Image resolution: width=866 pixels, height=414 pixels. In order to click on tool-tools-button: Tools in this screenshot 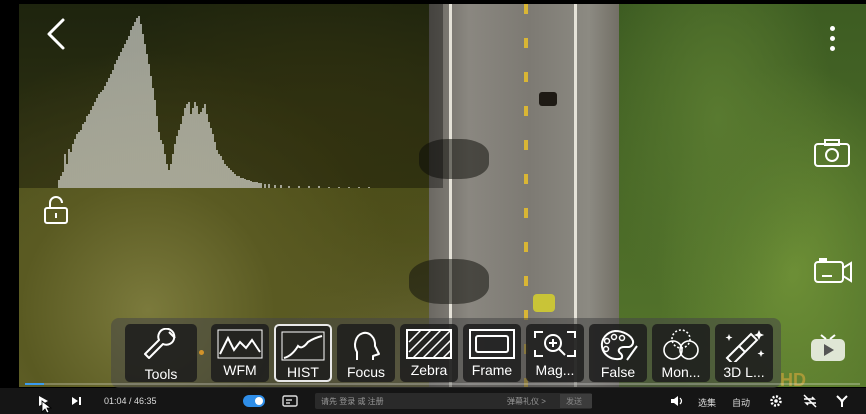, I will do `click(161, 353)`.